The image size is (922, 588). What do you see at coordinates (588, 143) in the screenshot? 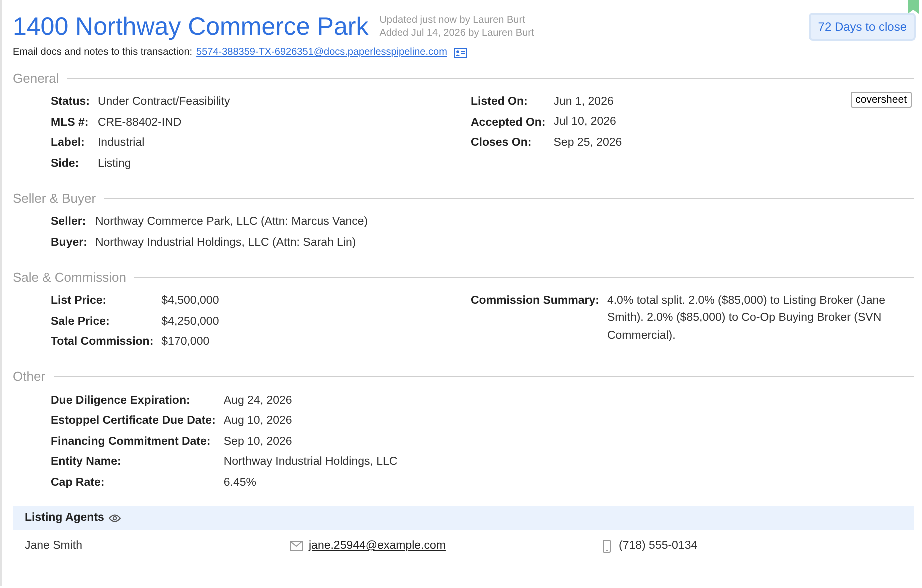
I see `field-value: Sep 25, 2026` at bounding box center [588, 143].